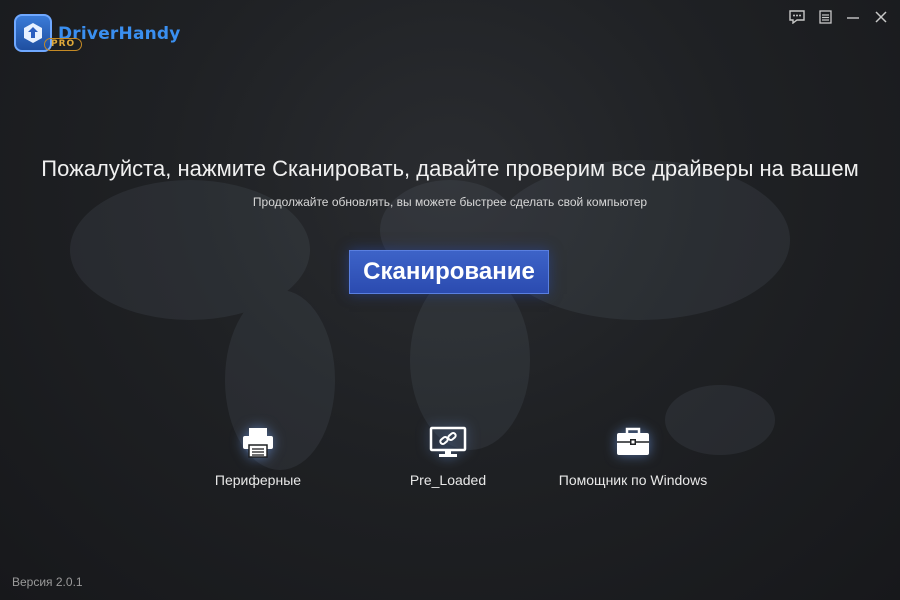 The image size is (900, 600). I want to click on minimize-icon, so click(853, 18).